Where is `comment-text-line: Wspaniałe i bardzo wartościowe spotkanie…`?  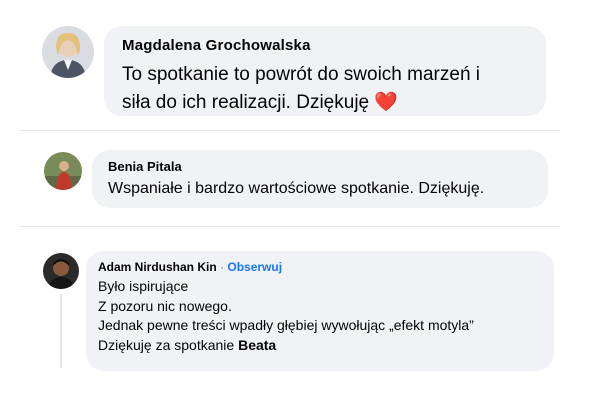 comment-text-line: Wspaniałe i bardzo wartościowe spotkanie… is located at coordinates (296, 188).